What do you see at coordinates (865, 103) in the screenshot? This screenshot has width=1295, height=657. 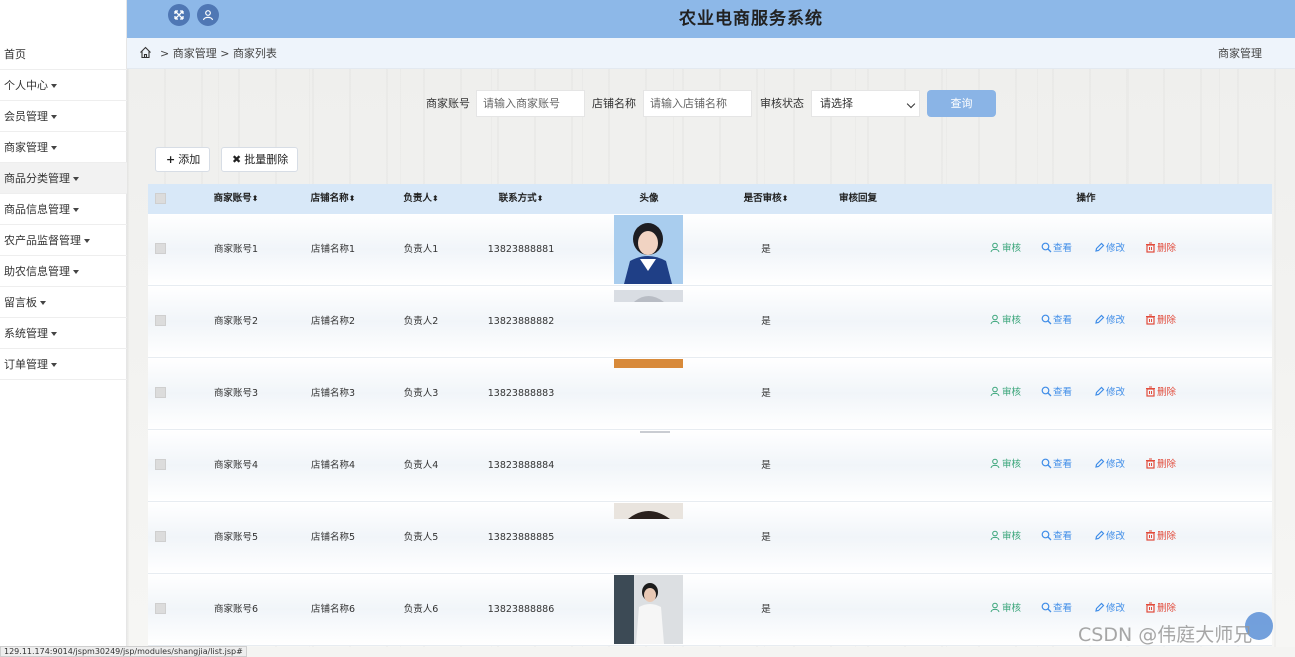 I see `status-select: 请选择` at bounding box center [865, 103].